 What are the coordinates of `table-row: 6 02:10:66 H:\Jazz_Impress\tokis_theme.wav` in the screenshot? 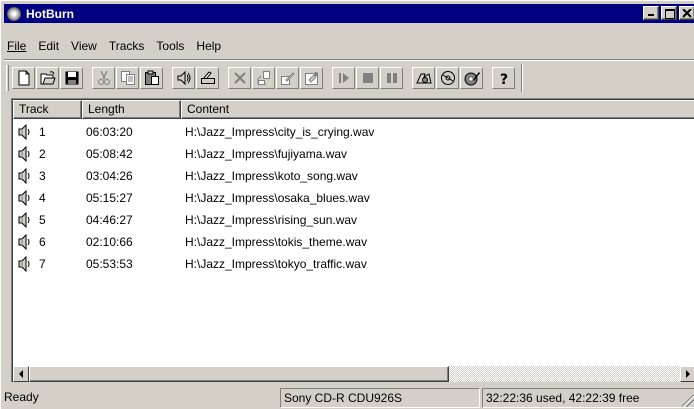 It's located at (193, 242).